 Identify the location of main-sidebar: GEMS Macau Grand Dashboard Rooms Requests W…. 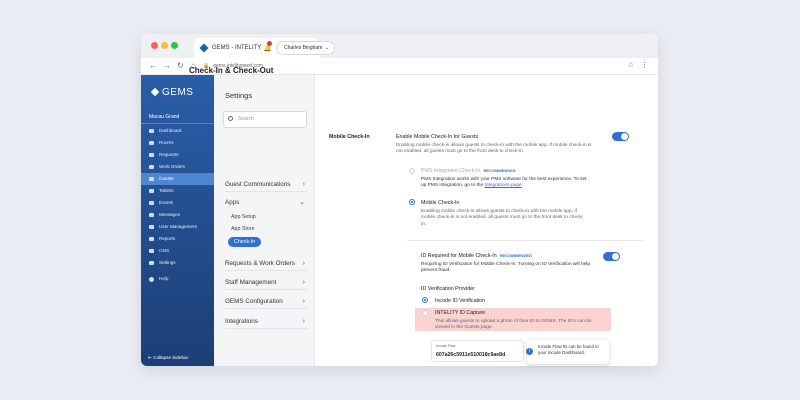
(177, 220).